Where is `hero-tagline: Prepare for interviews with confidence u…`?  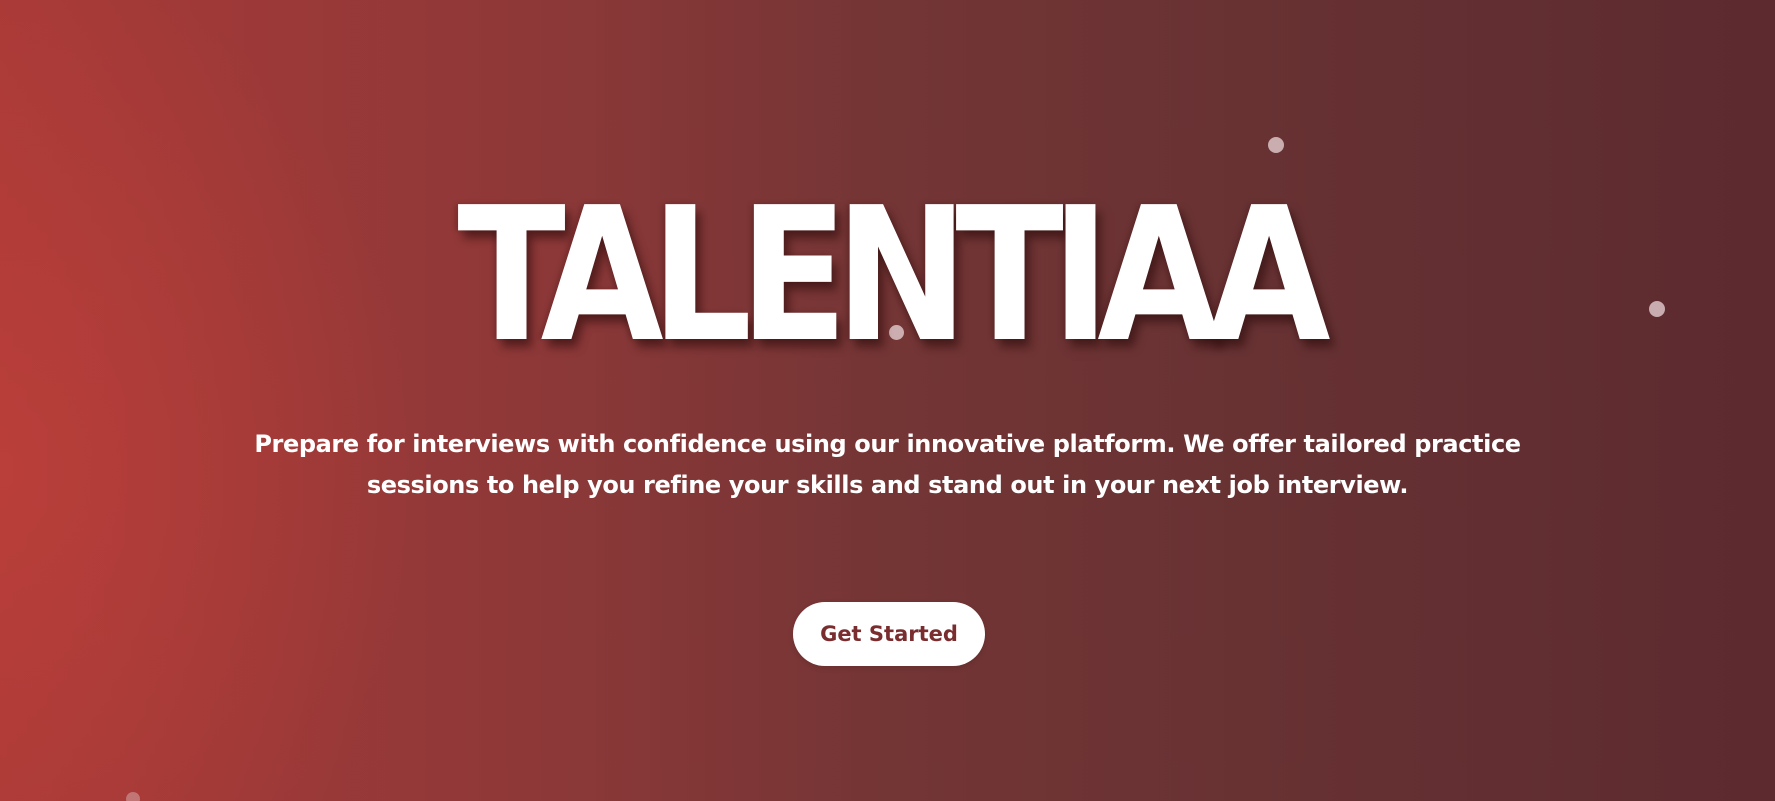
hero-tagline: Prepare for interviews with confidence u… is located at coordinates (887, 464).